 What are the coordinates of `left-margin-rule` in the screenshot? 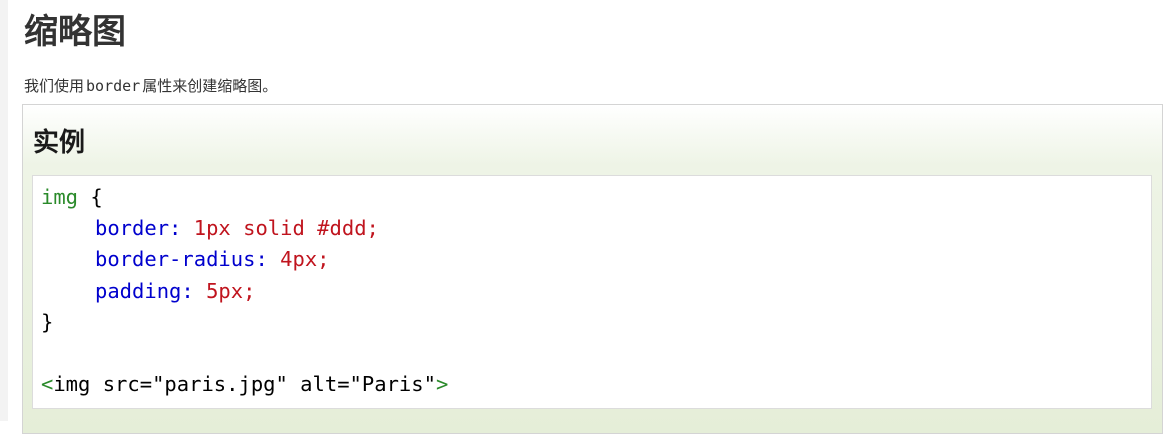 It's located at (4, 210).